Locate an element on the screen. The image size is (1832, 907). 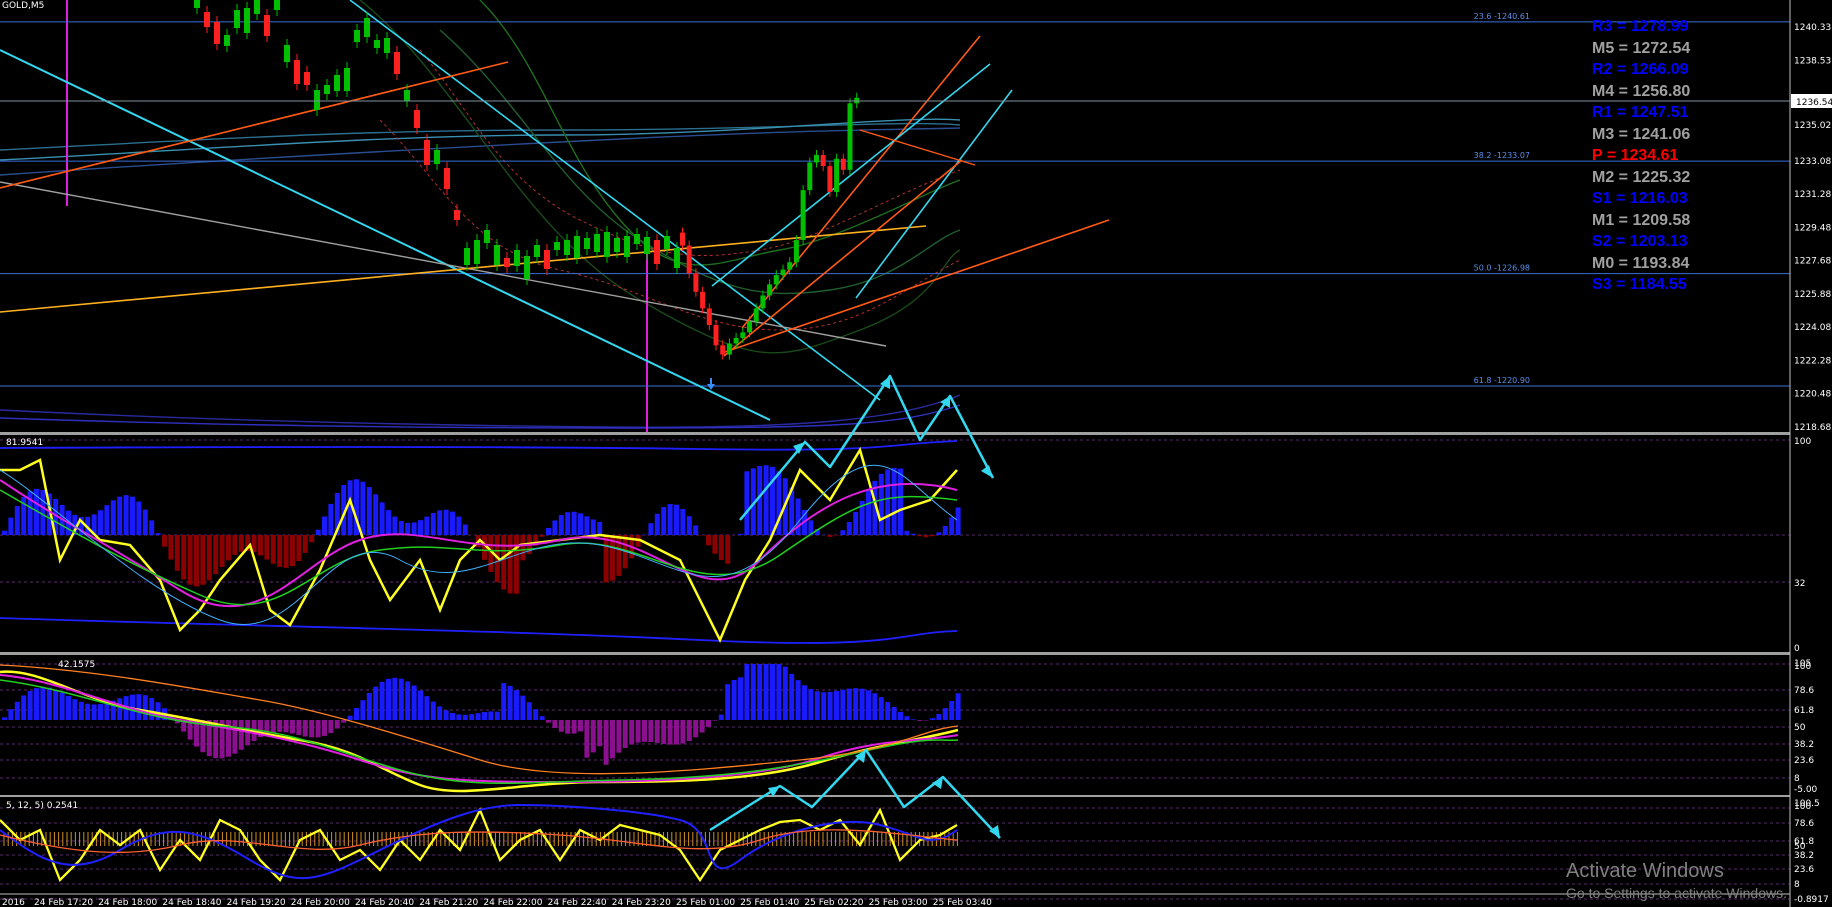
time-axis-label: 24 Feb 19:20 is located at coordinates (256, 902).